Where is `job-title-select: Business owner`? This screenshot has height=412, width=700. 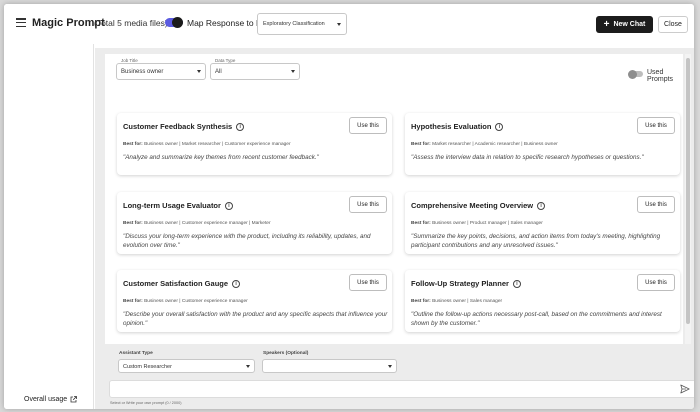
job-title-select: Business owner is located at coordinates (161, 71).